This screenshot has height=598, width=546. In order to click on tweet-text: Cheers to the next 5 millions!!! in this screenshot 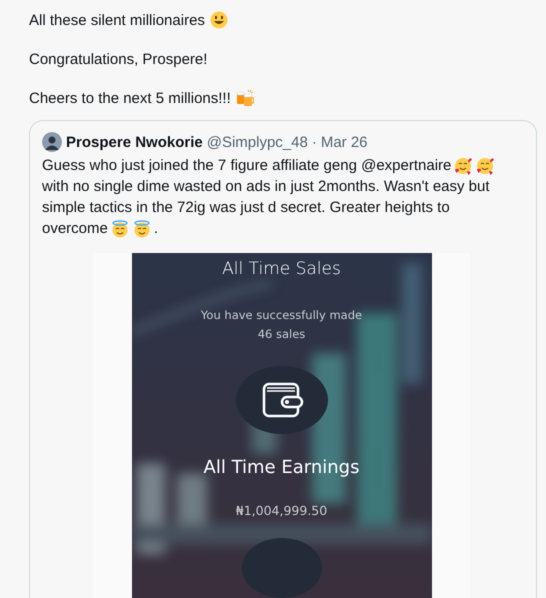, I will do `click(130, 98)`.